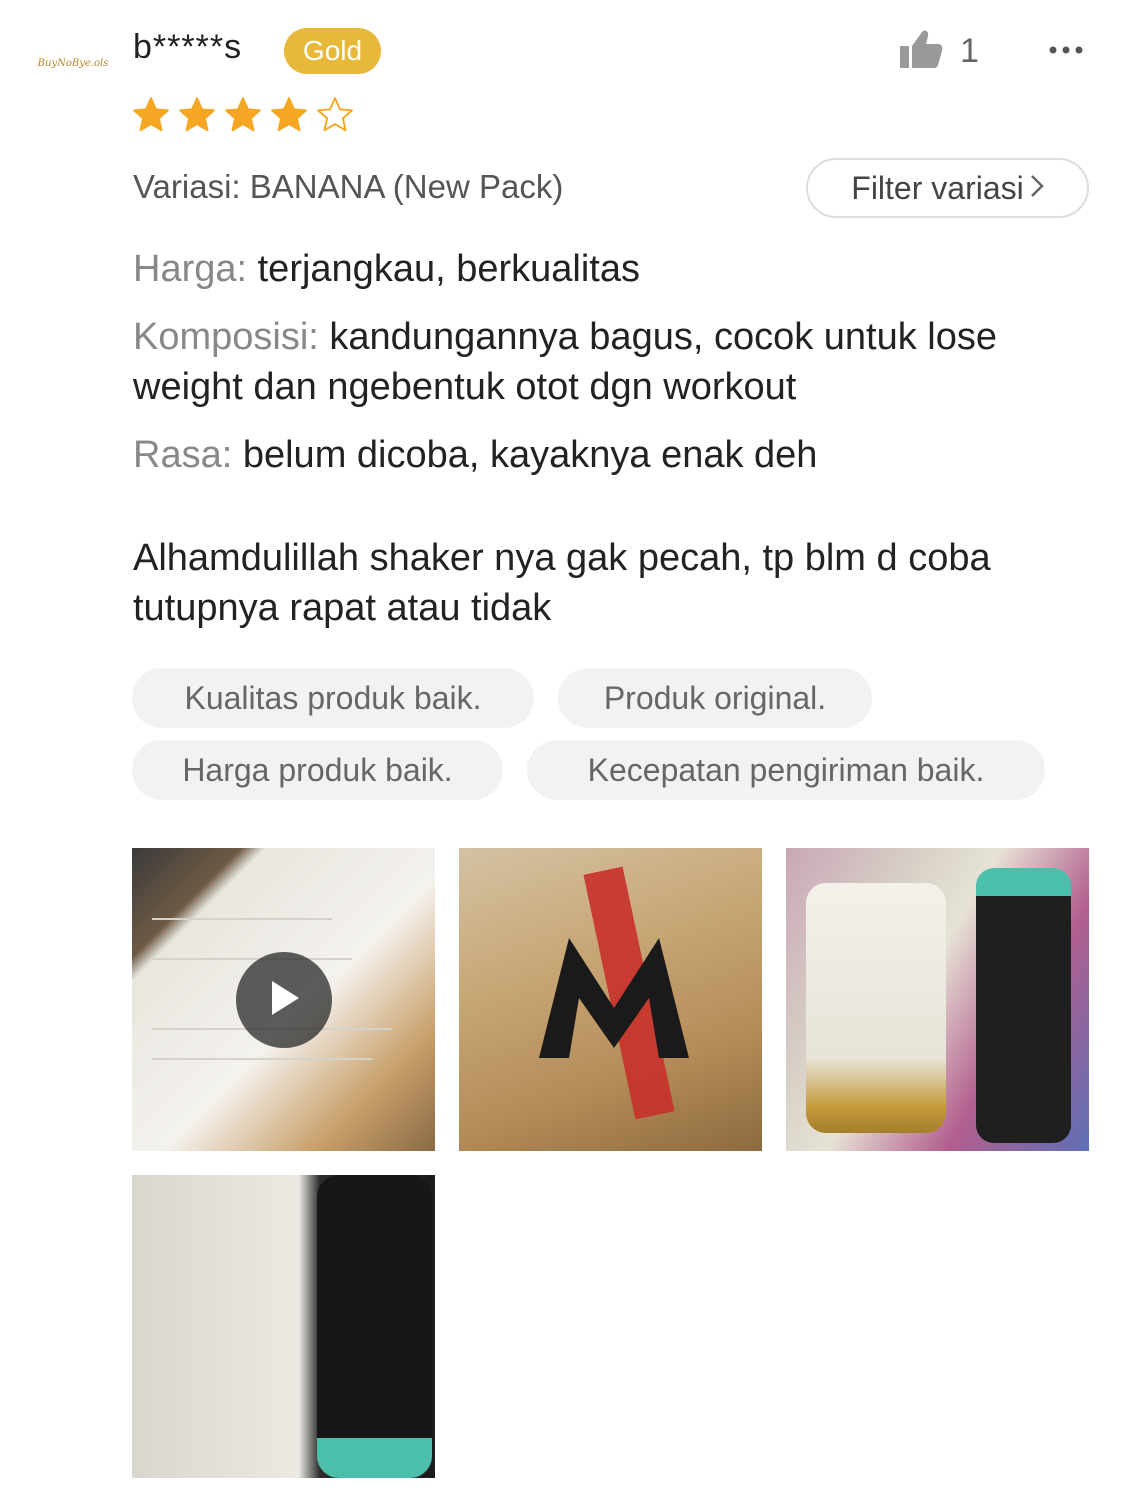 This screenshot has height=1497, width=1125. Describe the element at coordinates (448, 269) in the screenshot. I see `harga-value: terjangkau, berkualitas` at that location.